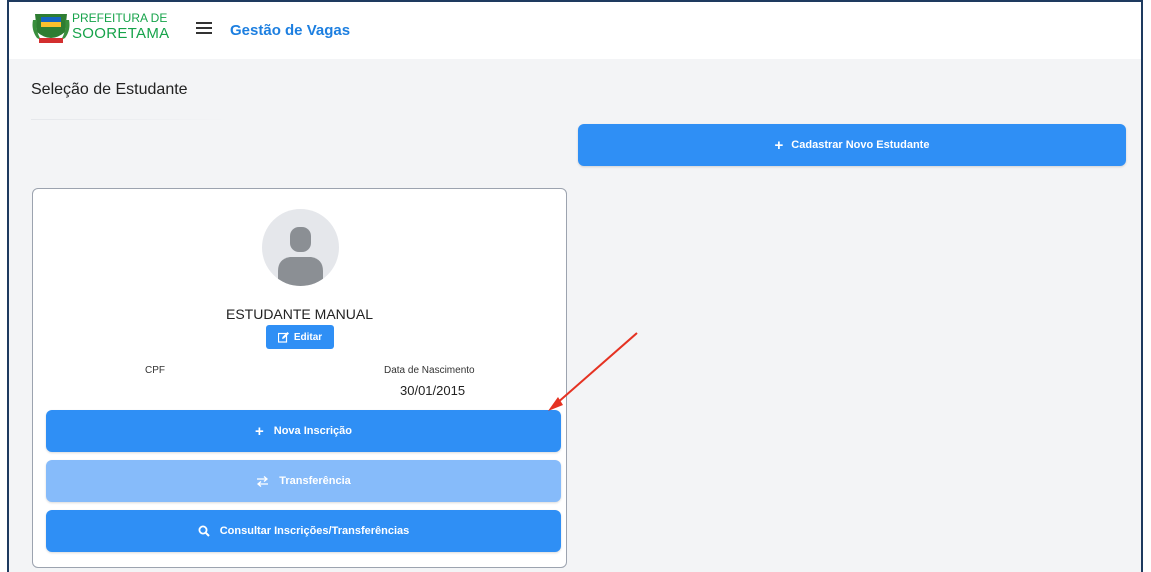 The width and height of the screenshot is (1151, 572). I want to click on new-enrollment-button: + Nova Inscrição, so click(303, 431).